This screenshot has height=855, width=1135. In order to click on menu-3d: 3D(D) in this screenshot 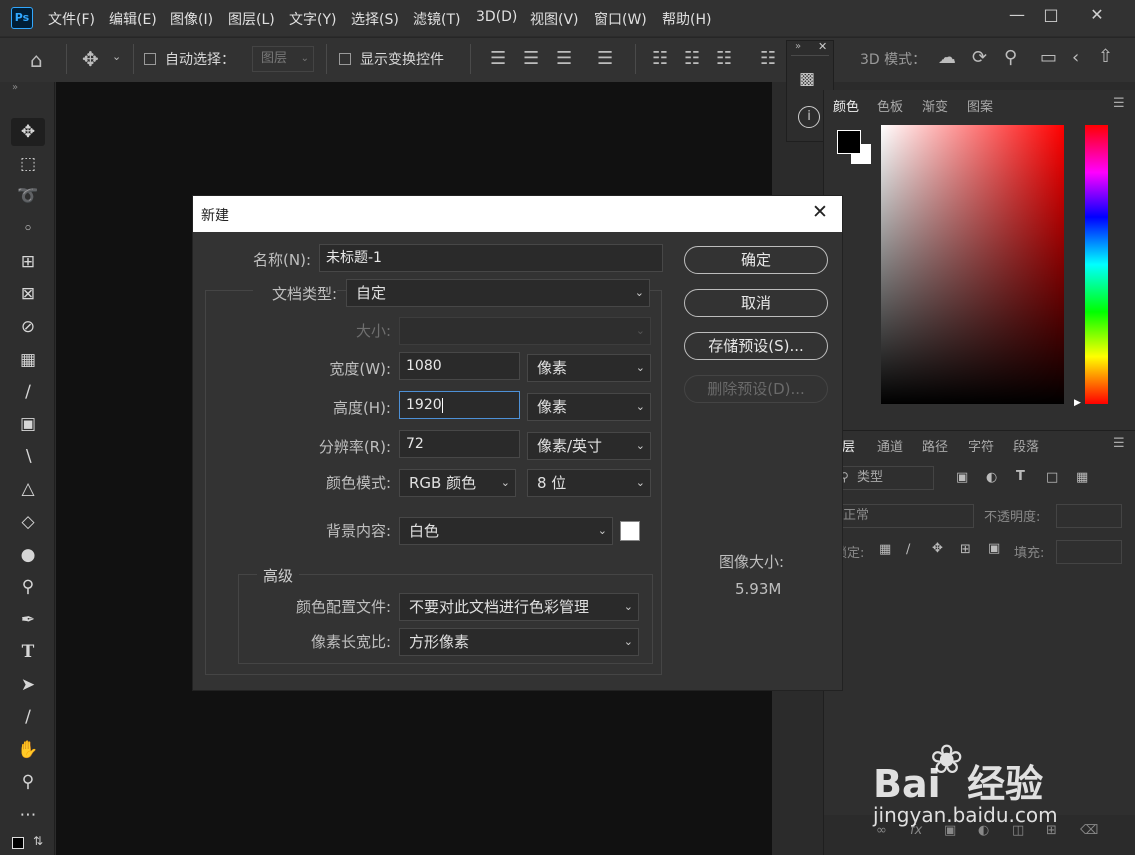, I will do `click(496, 17)`.